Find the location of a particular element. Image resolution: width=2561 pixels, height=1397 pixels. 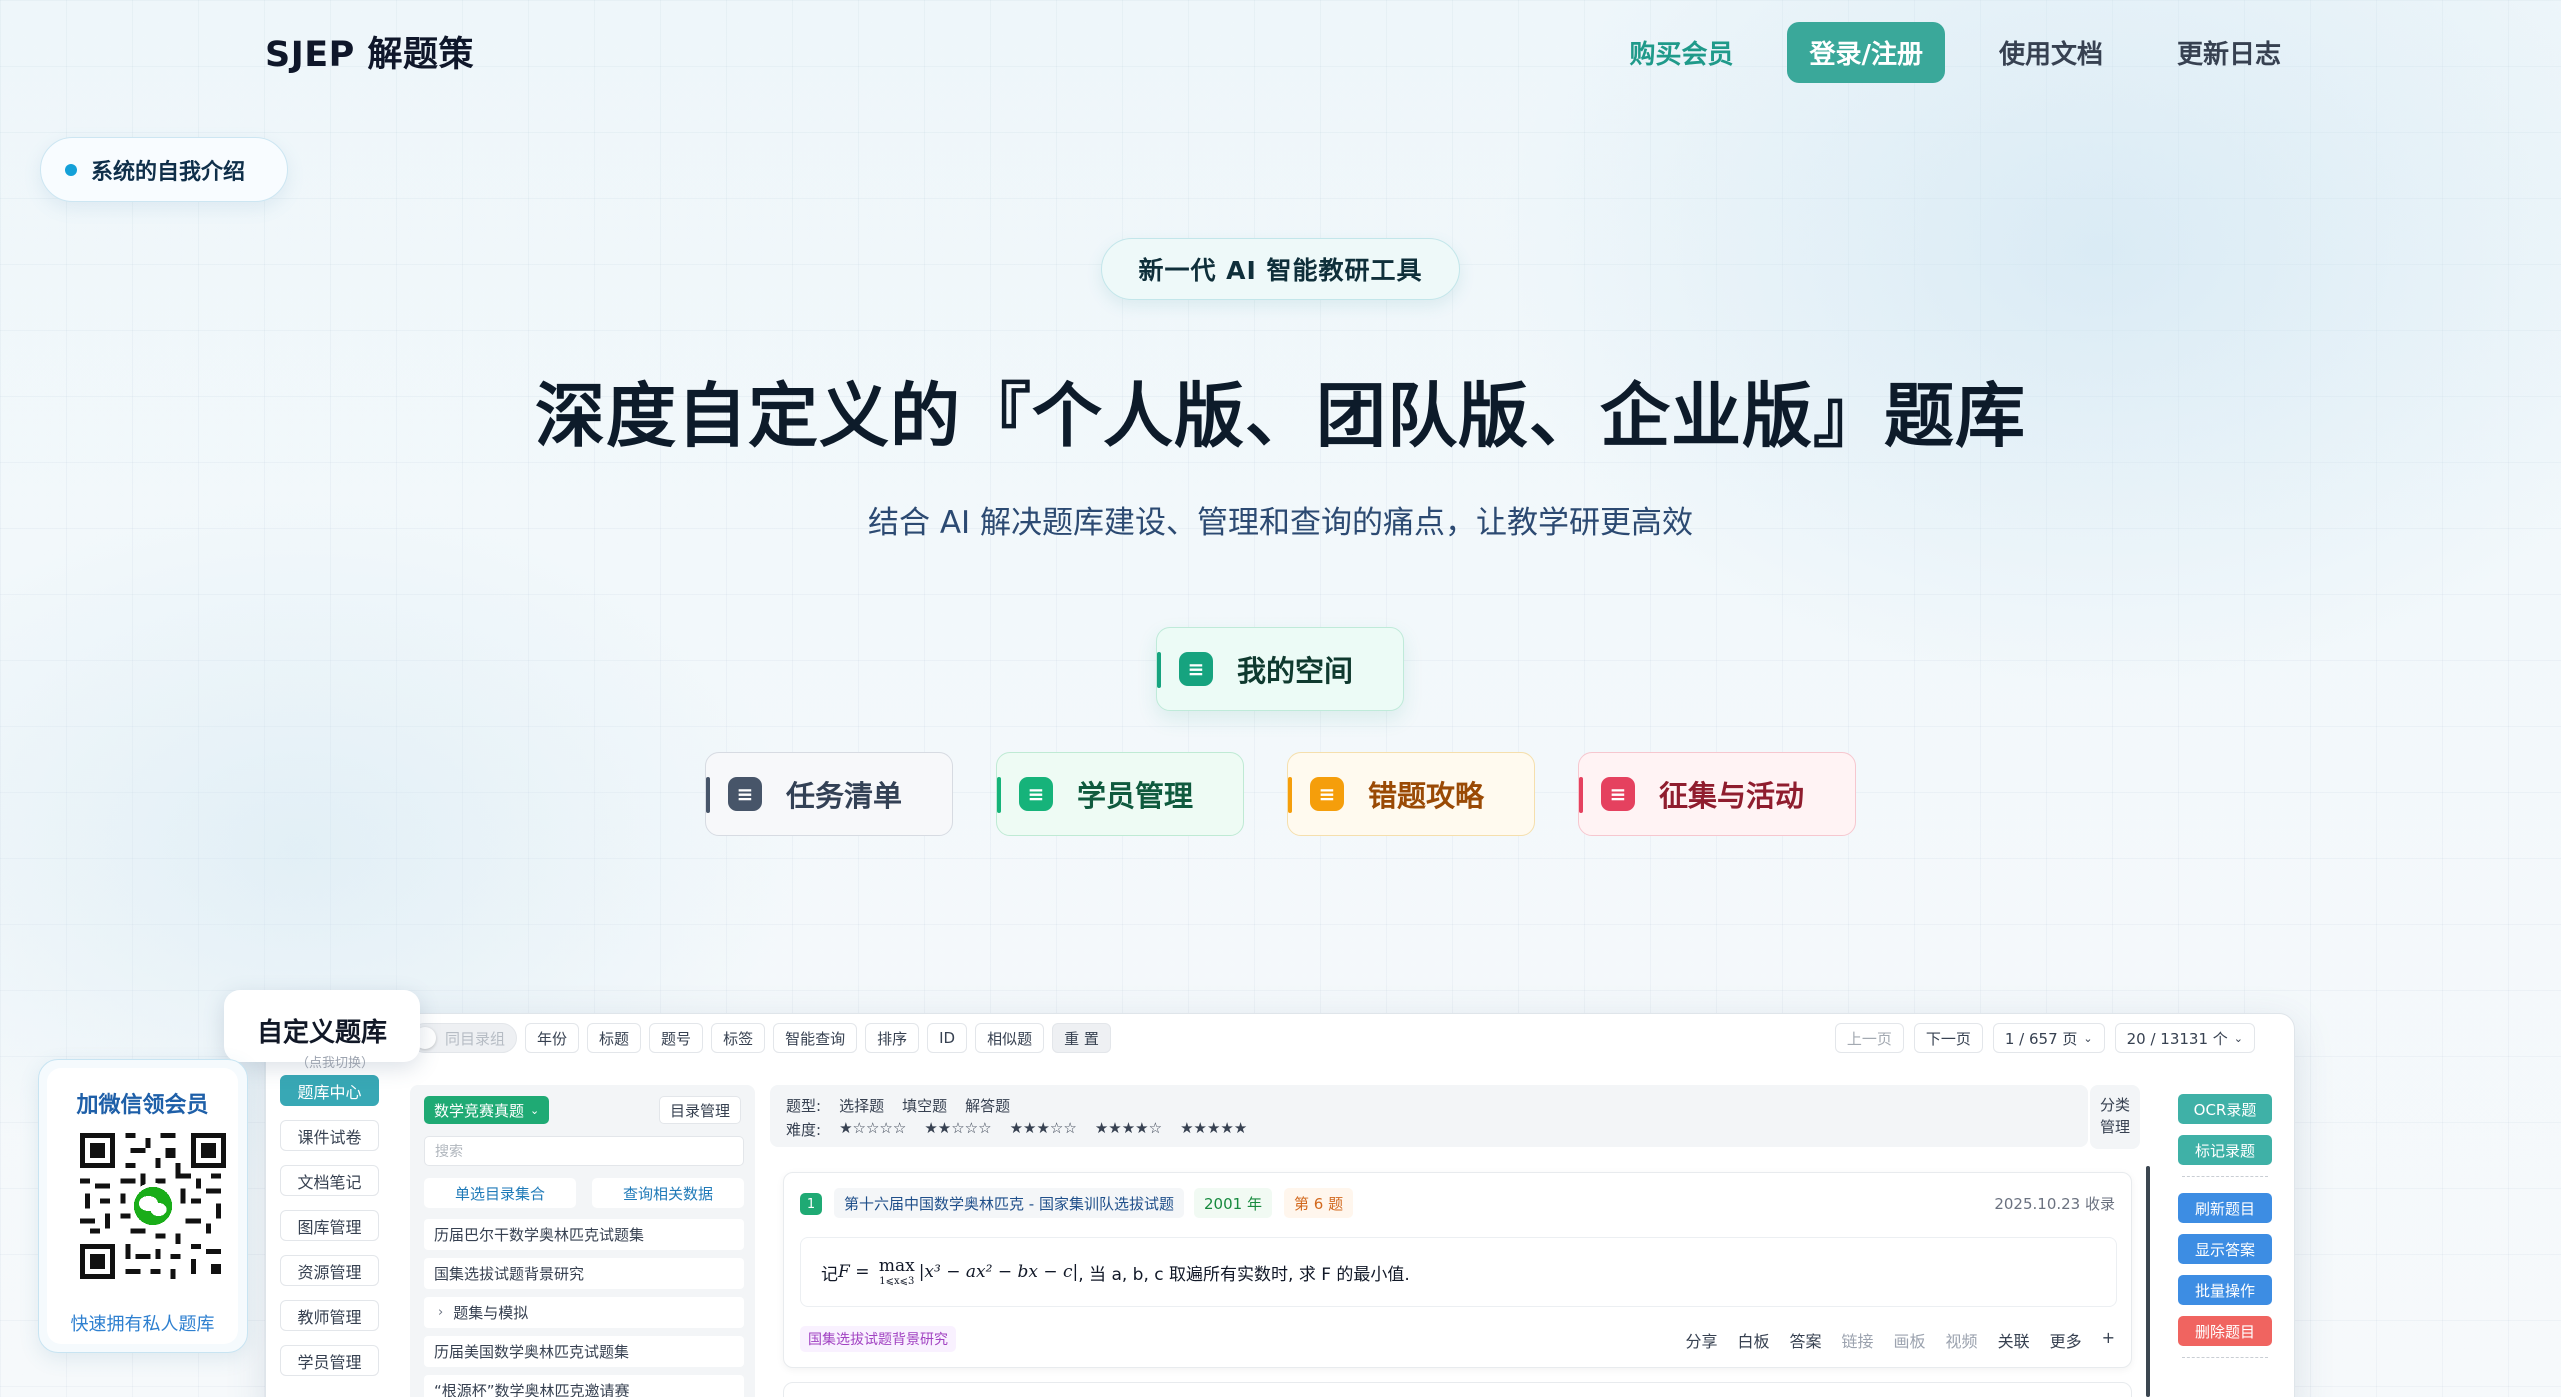

toolbar-year: 年份 is located at coordinates (552, 1038).